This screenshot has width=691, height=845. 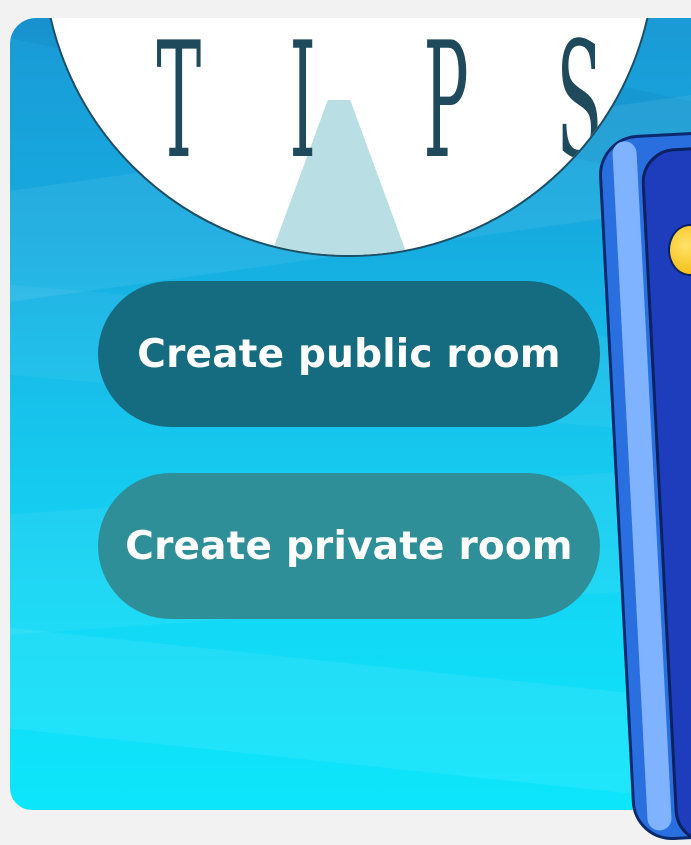 What do you see at coordinates (303, 106) in the screenshot?
I see `logo-letter: I` at bounding box center [303, 106].